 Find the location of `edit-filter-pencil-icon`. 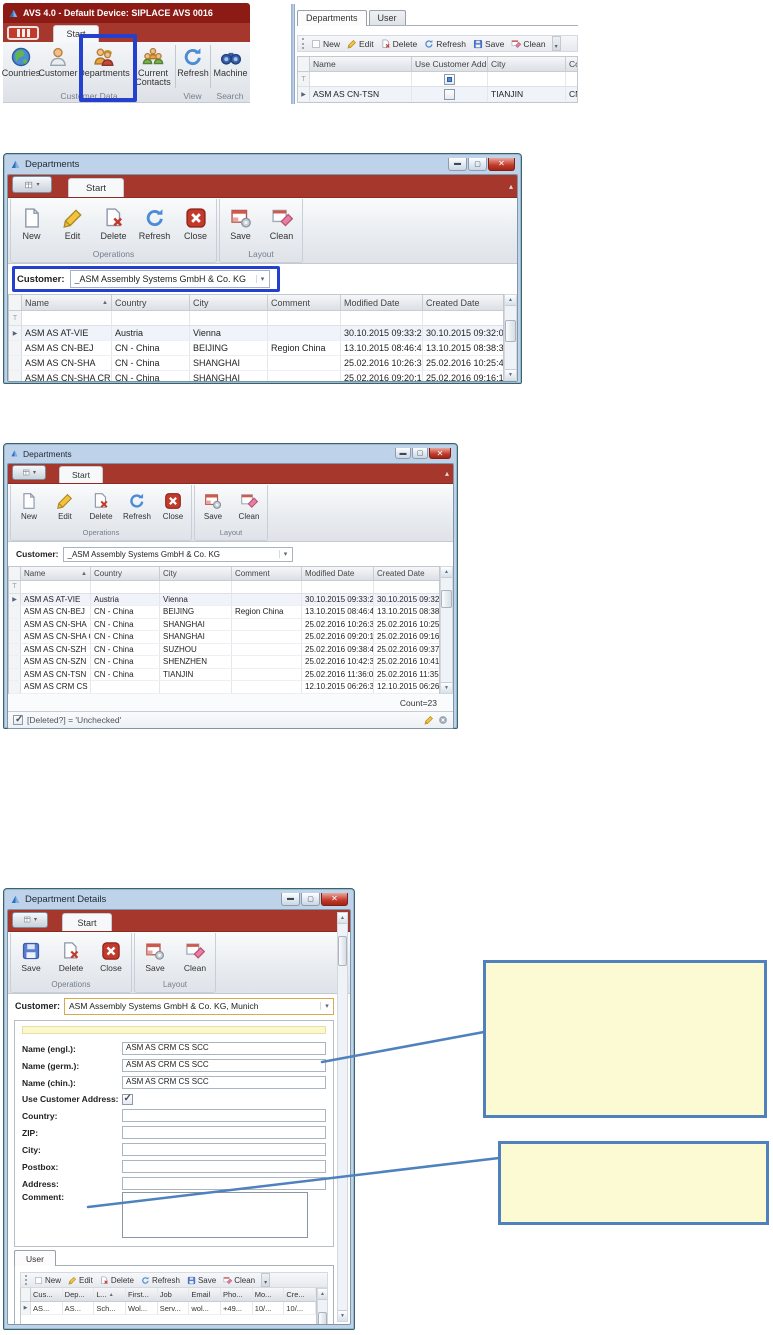

edit-filter-pencil-icon is located at coordinates (429, 720).